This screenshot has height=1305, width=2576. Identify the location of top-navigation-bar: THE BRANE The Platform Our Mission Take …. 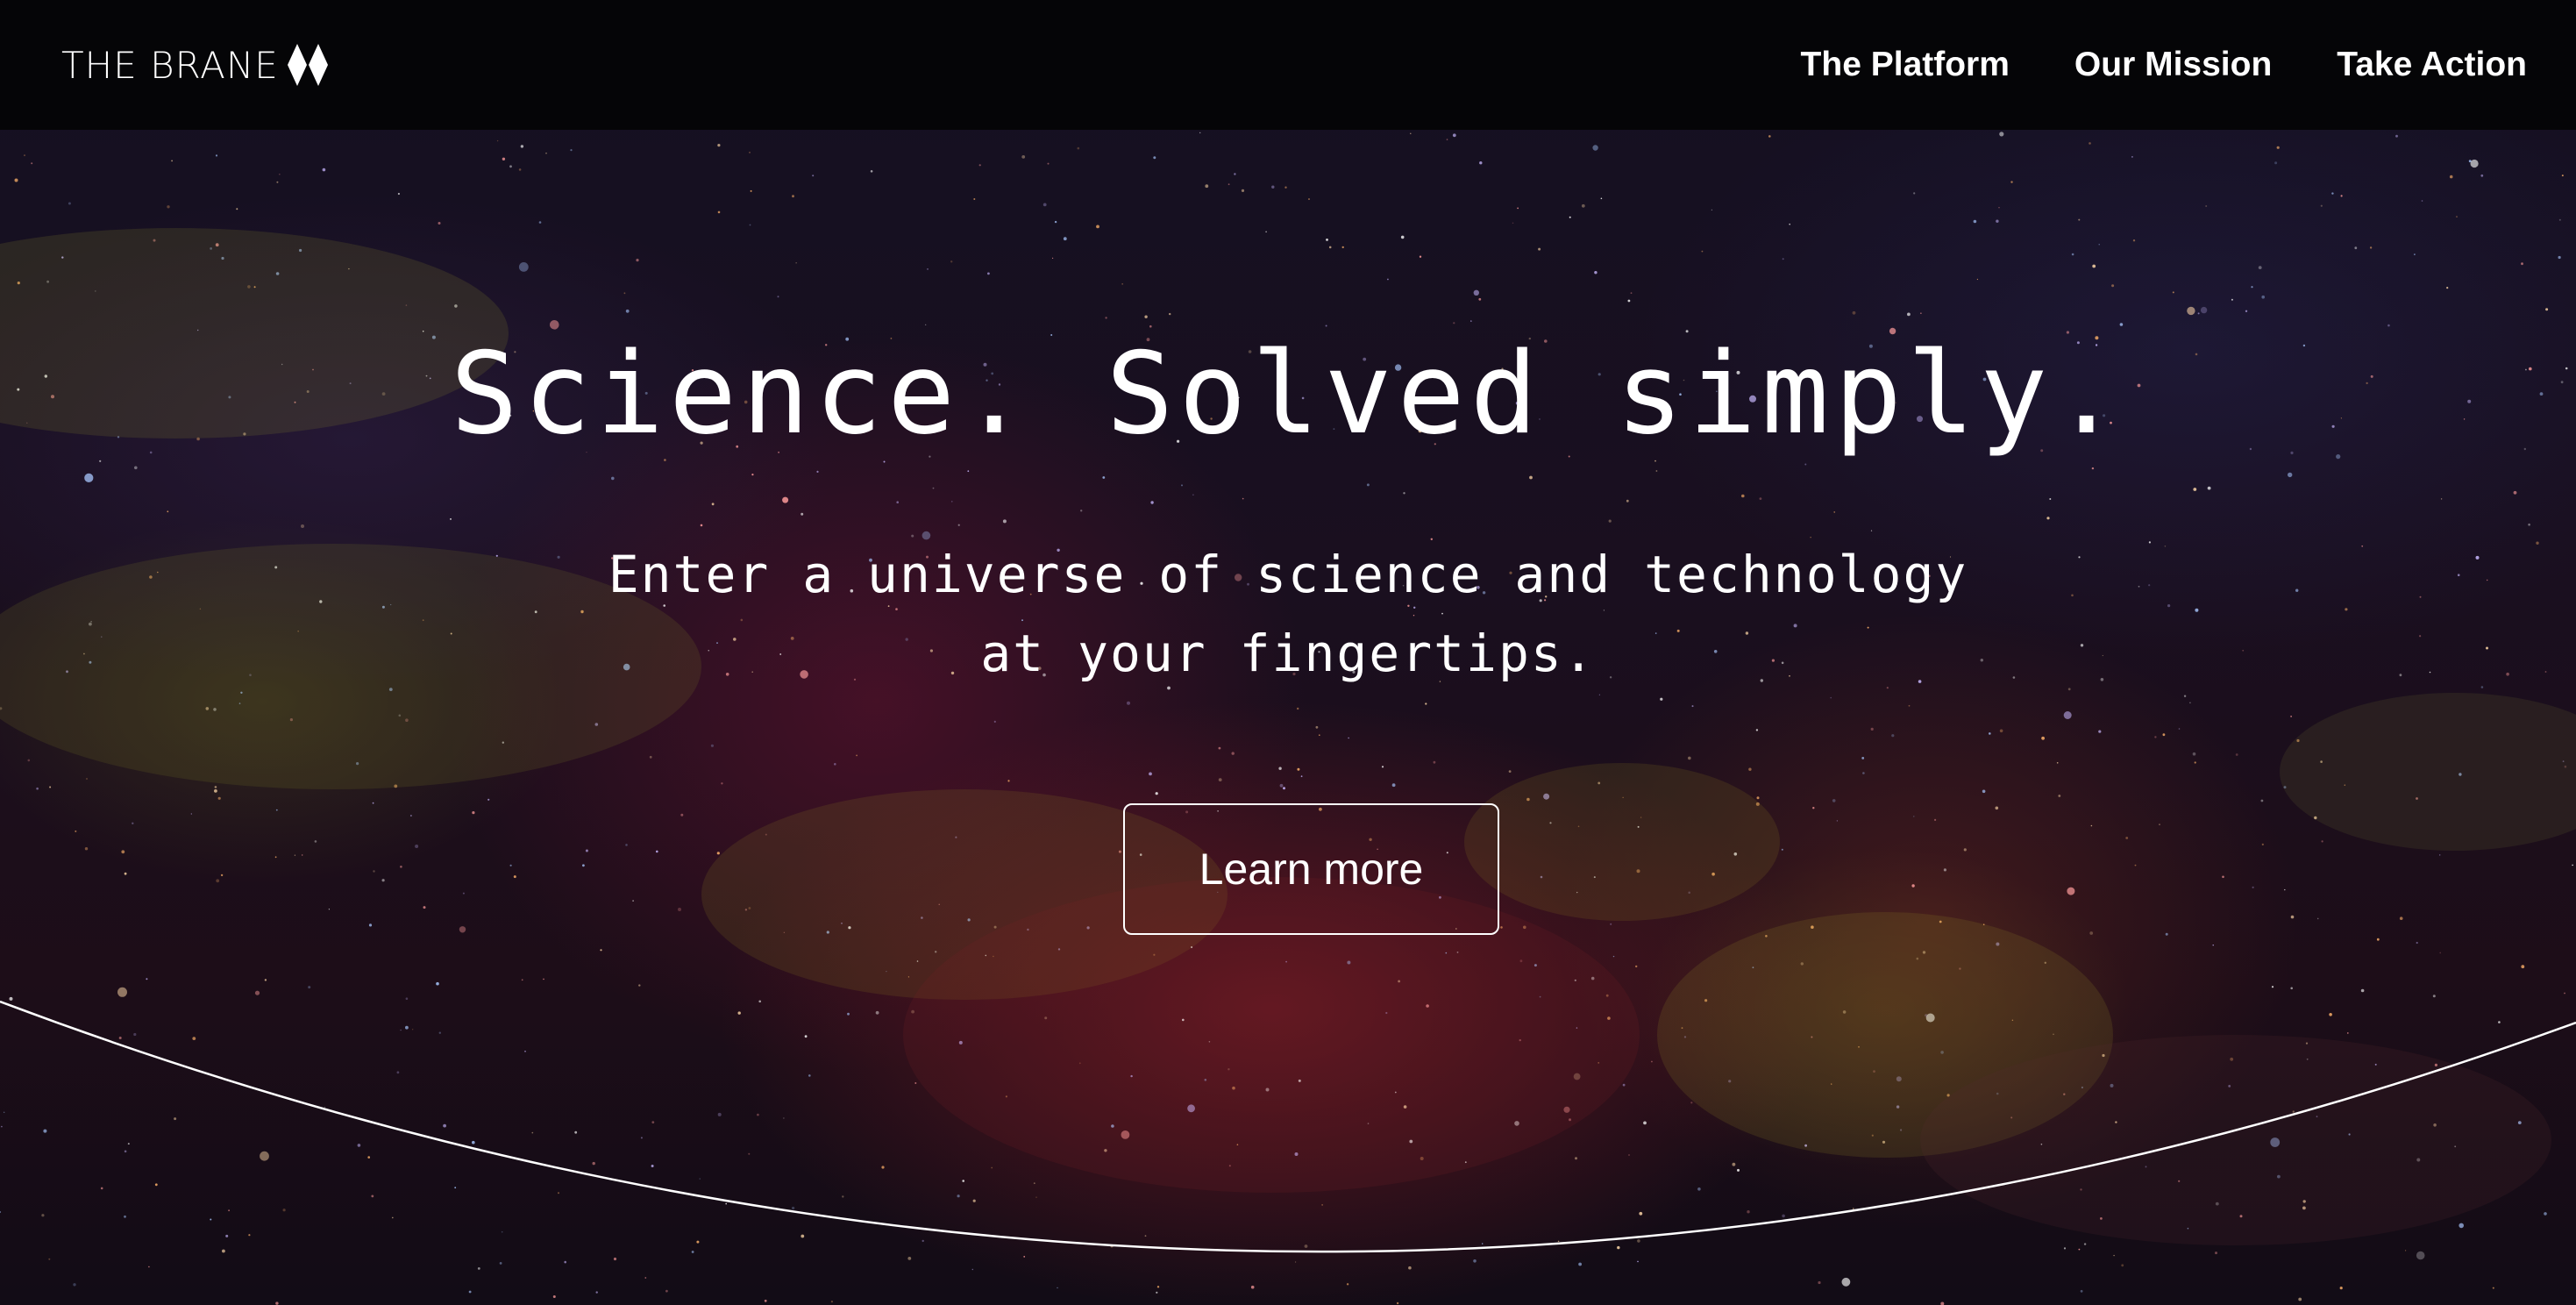
(1288, 65).